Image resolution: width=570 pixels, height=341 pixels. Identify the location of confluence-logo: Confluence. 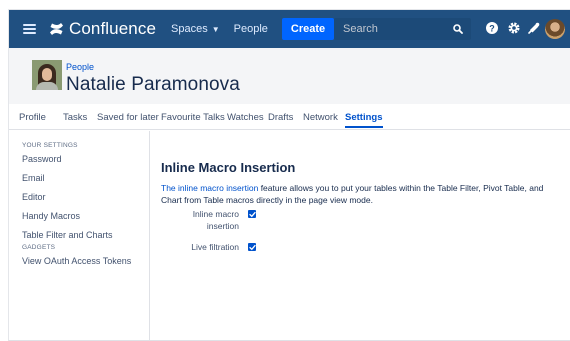
(102, 29).